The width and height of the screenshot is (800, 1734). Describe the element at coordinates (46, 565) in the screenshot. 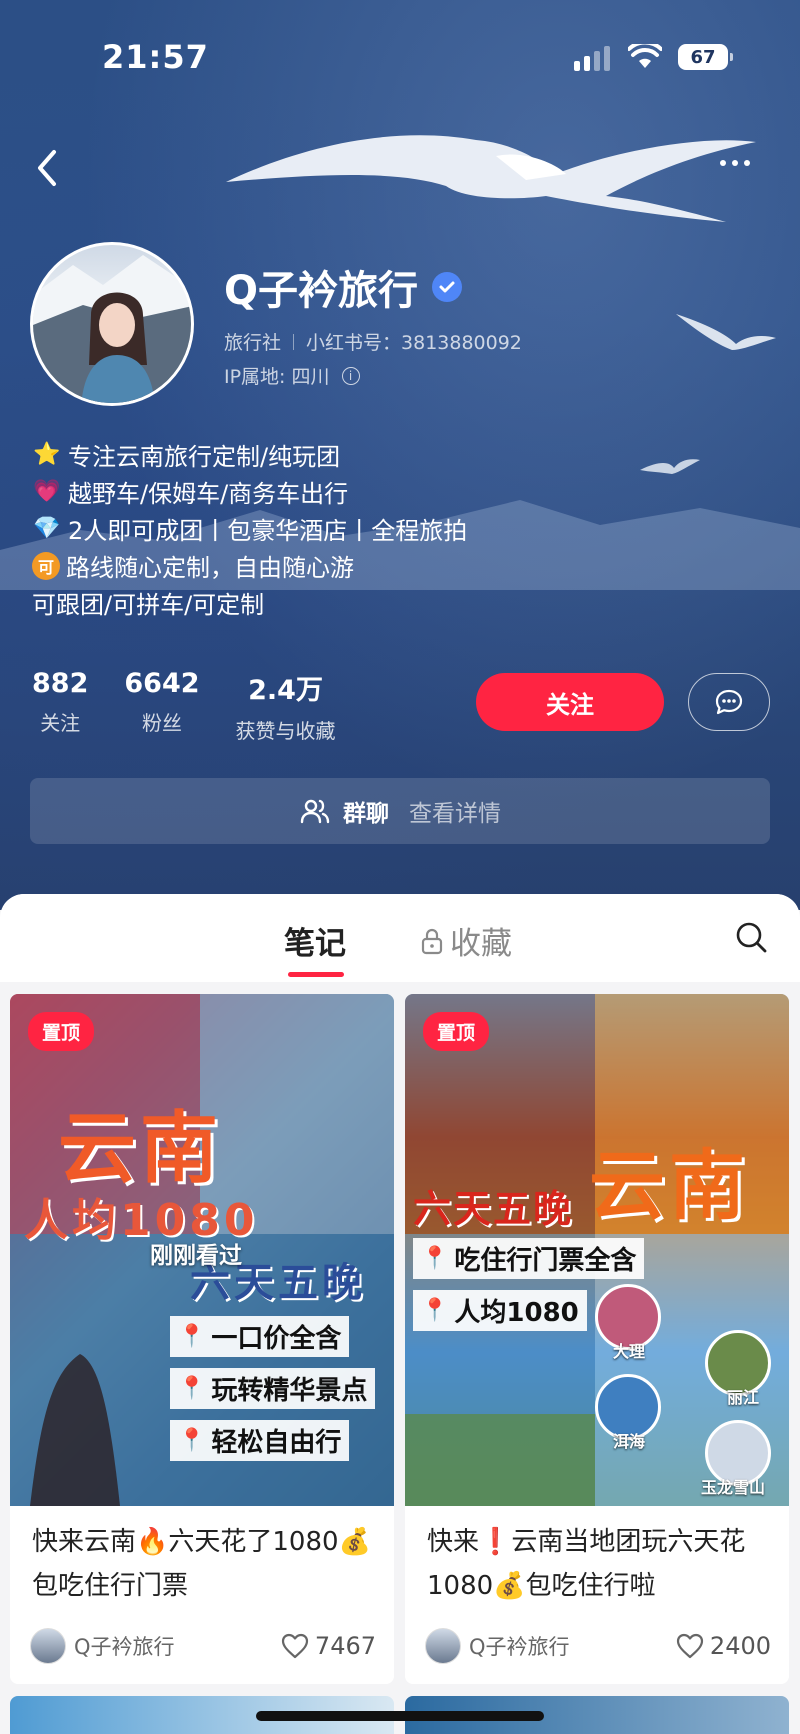

I see `ke-emoji-icon: 可` at that location.